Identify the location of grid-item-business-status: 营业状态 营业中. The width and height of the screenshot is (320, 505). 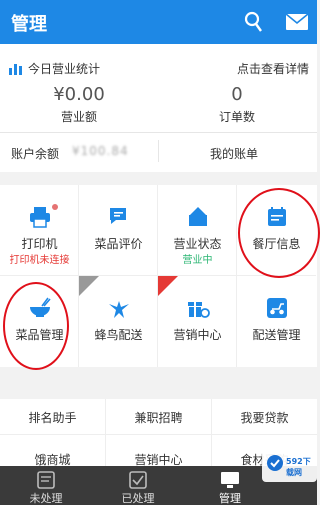
(197, 230).